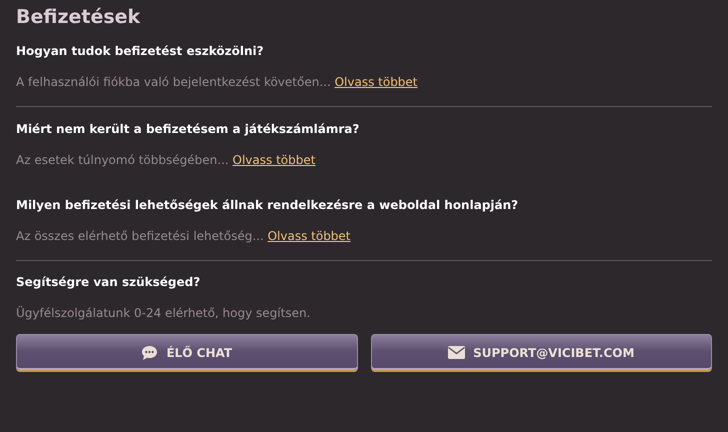  Describe the element at coordinates (140, 51) in the screenshot. I see `faq-question: Hogyan tudok befizetést eszközölni?` at that location.